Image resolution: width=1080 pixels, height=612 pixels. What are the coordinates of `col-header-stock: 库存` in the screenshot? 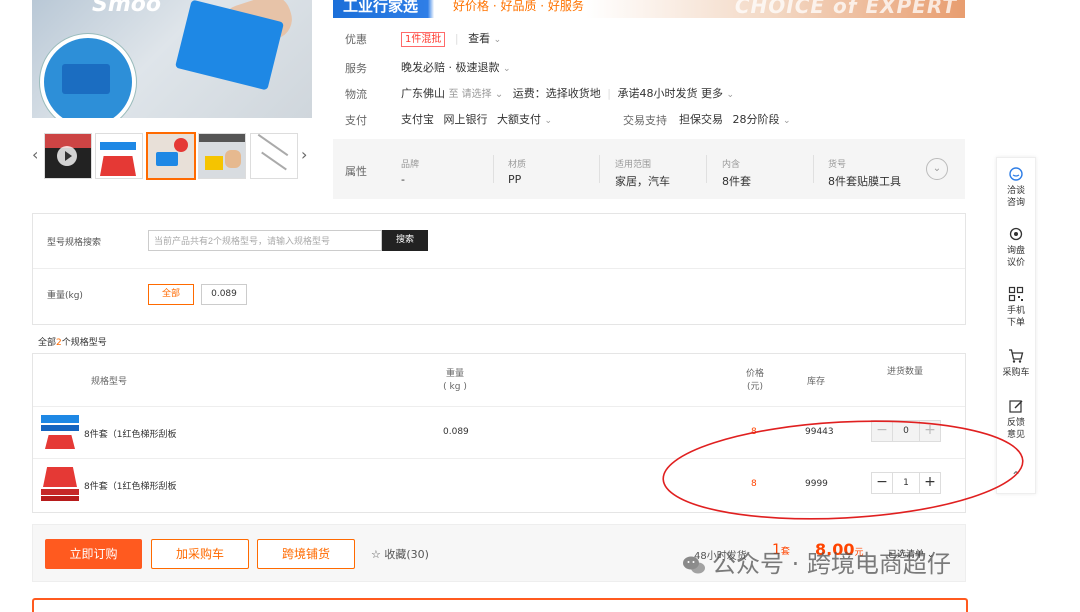 It's located at (816, 382).